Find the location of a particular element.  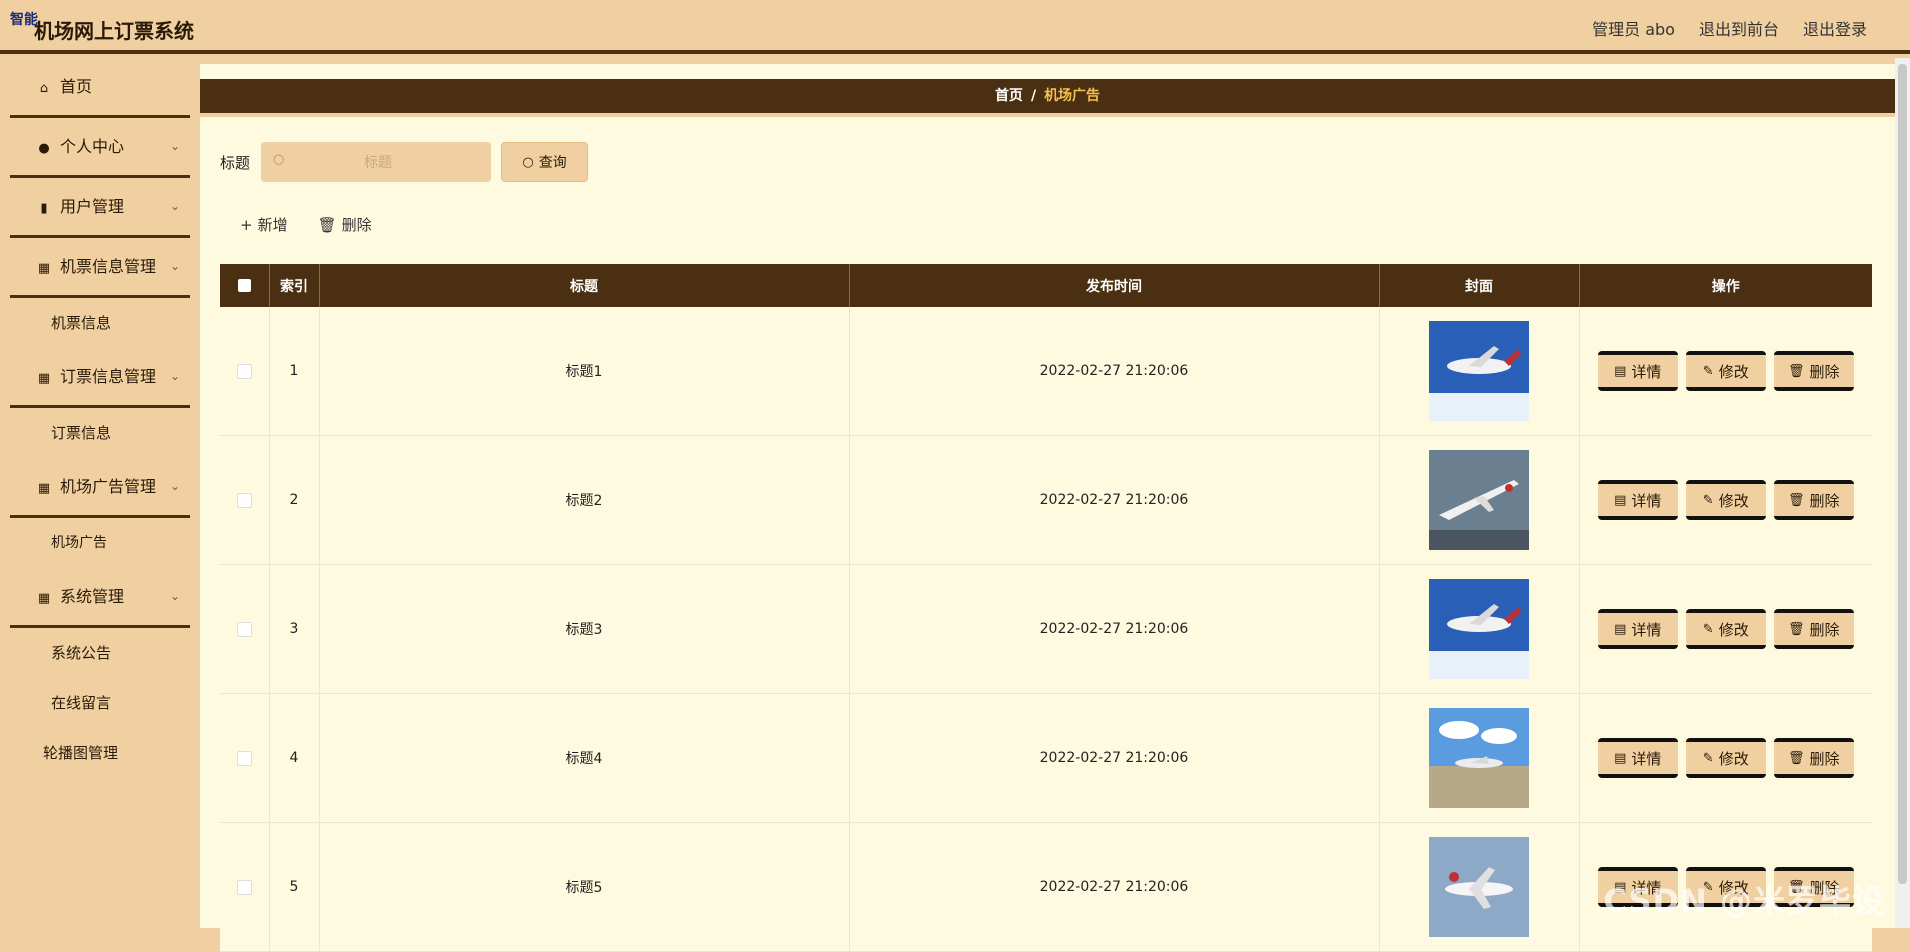

sidebar-item-personal: ● 个人中心 ⌄ is located at coordinates (100, 148).